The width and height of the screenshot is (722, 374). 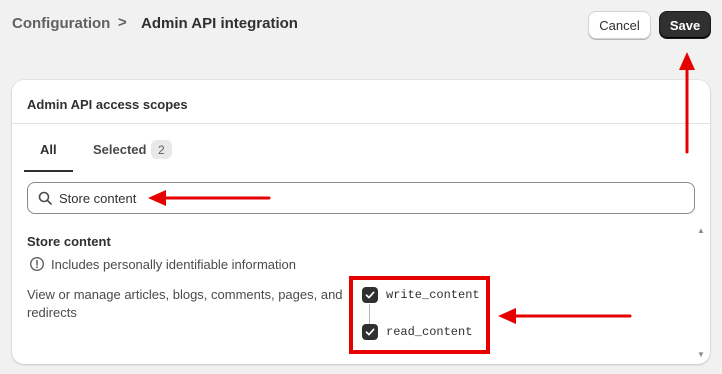 What do you see at coordinates (701, 354) in the screenshot?
I see `scroll-down-arrow-icon: ▼` at bounding box center [701, 354].